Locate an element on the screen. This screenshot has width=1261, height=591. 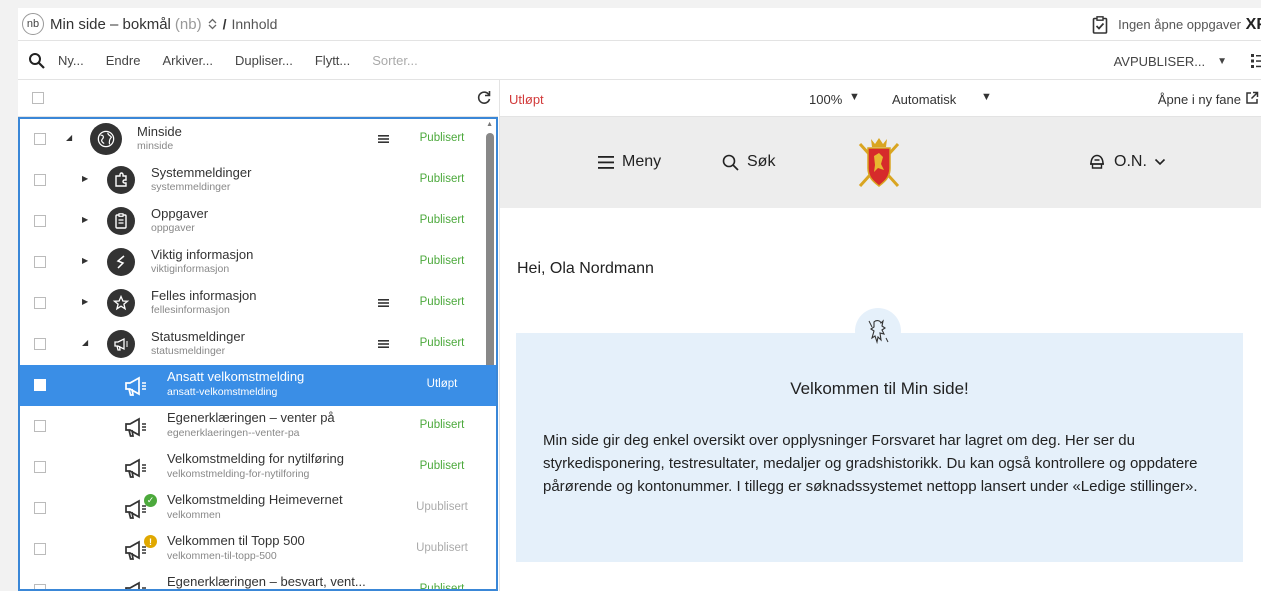
row-path: statusmeldinger is located at coordinates (188, 351).